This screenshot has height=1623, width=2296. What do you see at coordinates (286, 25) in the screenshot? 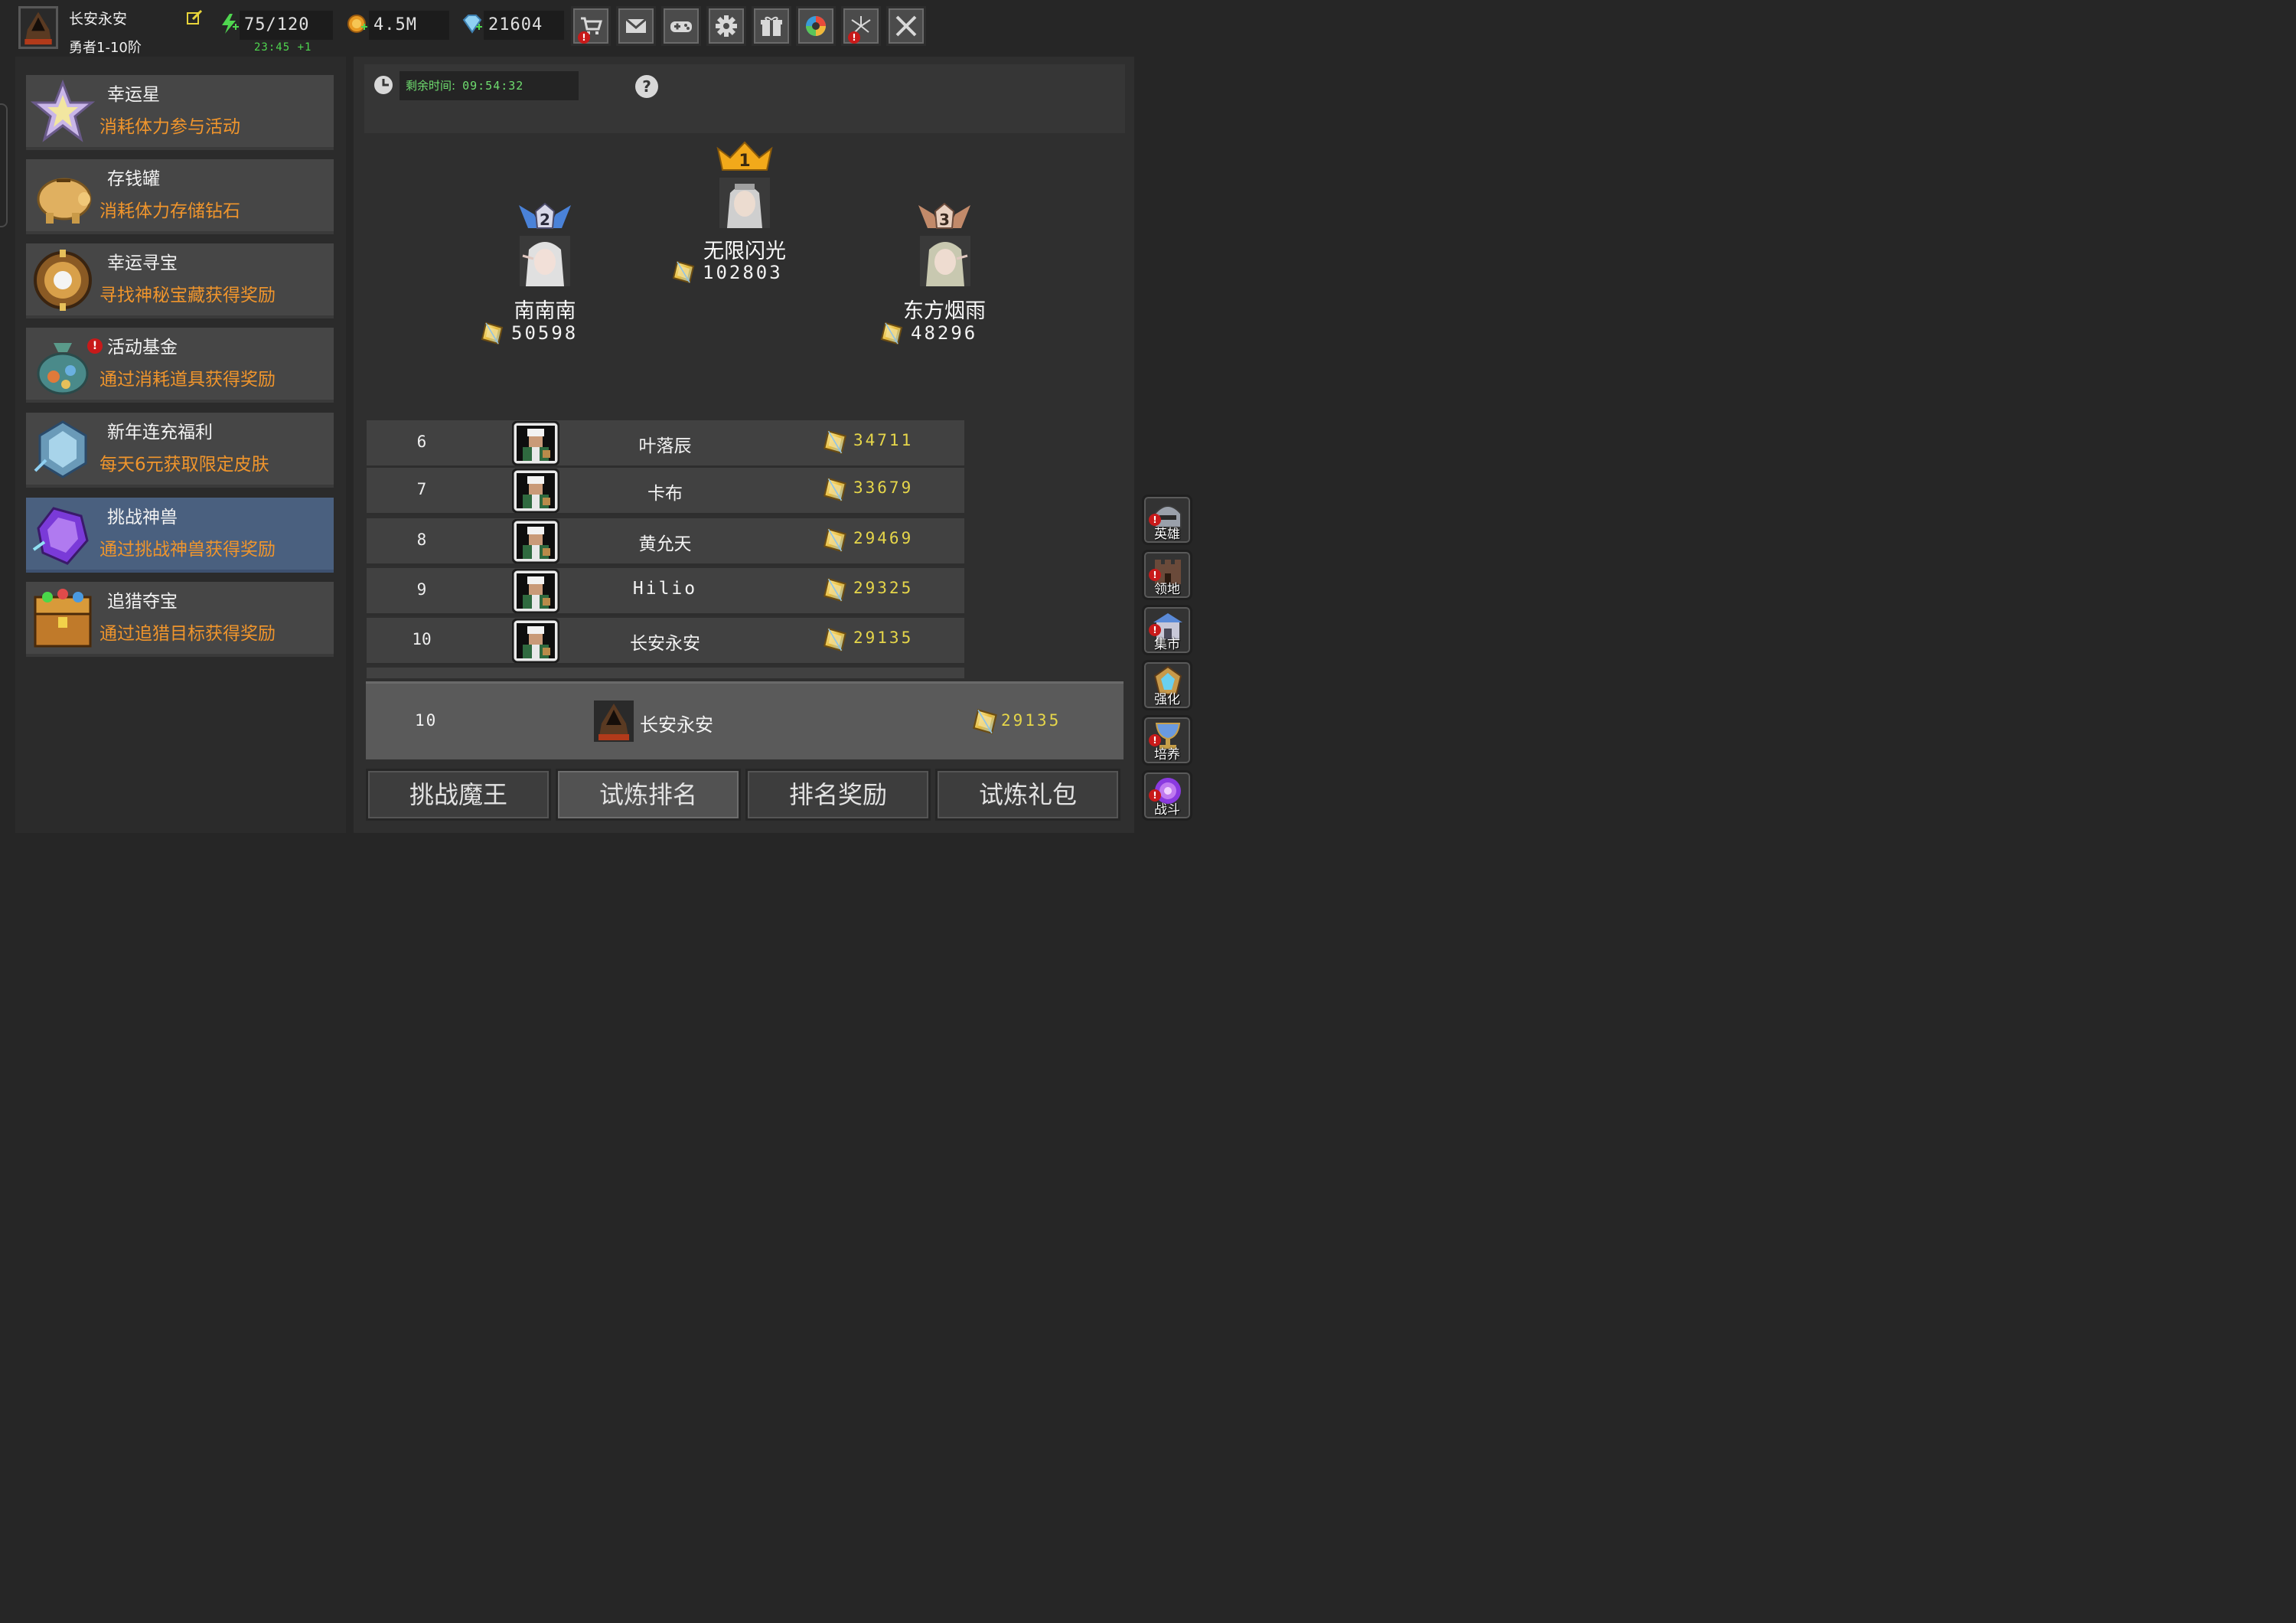
I see `stamina-value: 75/120` at bounding box center [286, 25].